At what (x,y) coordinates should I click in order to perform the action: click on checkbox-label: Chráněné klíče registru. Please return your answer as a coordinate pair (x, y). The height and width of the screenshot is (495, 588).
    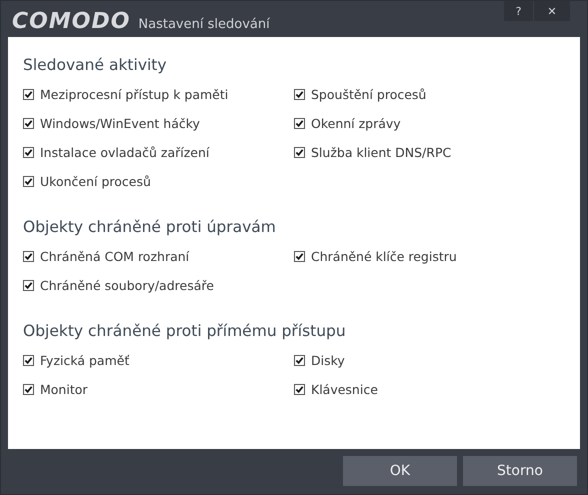
    Looking at the image, I should click on (384, 256).